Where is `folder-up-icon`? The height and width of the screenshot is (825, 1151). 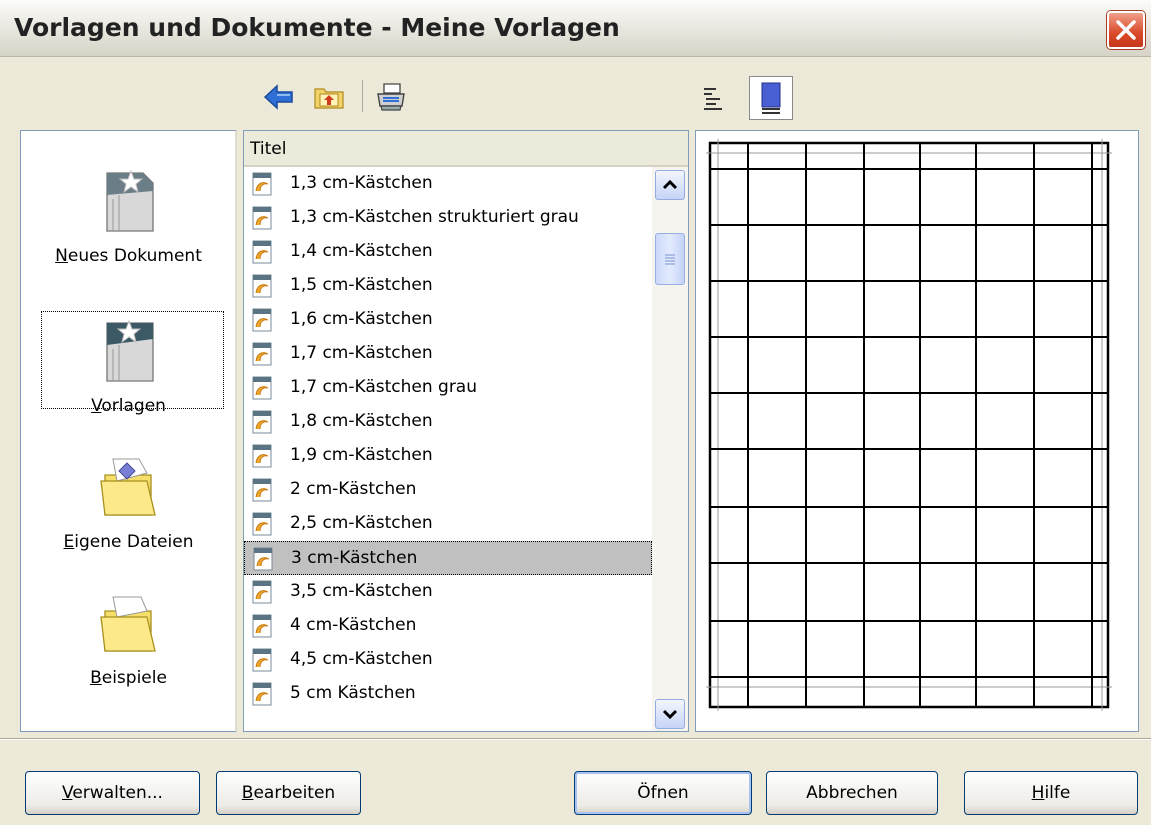
folder-up-icon is located at coordinates (329, 98).